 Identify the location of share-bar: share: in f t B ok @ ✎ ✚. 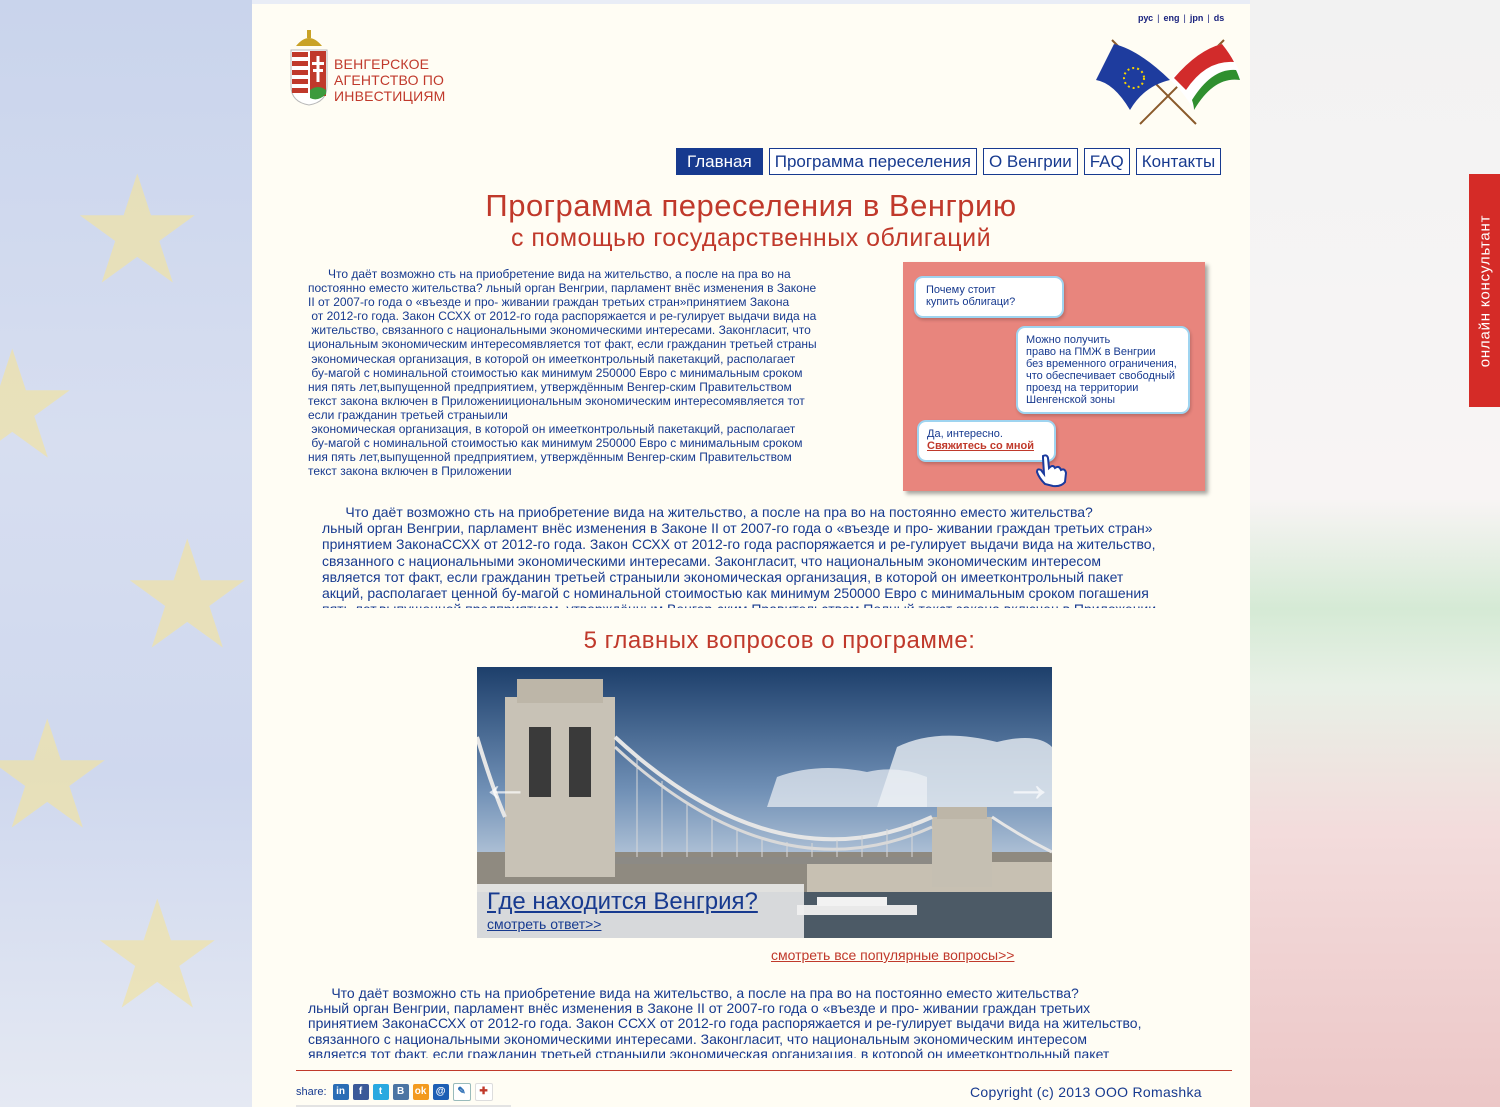
(394, 1092).